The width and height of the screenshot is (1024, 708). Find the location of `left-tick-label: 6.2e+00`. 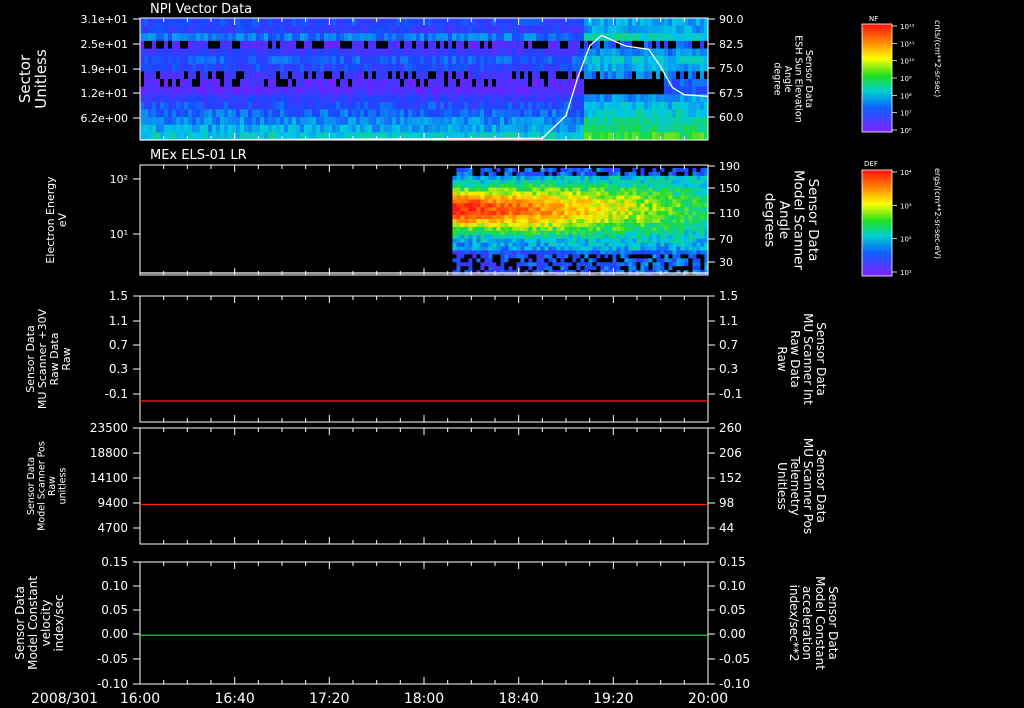

left-tick-label: 6.2e+00 is located at coordinates (104, 118).